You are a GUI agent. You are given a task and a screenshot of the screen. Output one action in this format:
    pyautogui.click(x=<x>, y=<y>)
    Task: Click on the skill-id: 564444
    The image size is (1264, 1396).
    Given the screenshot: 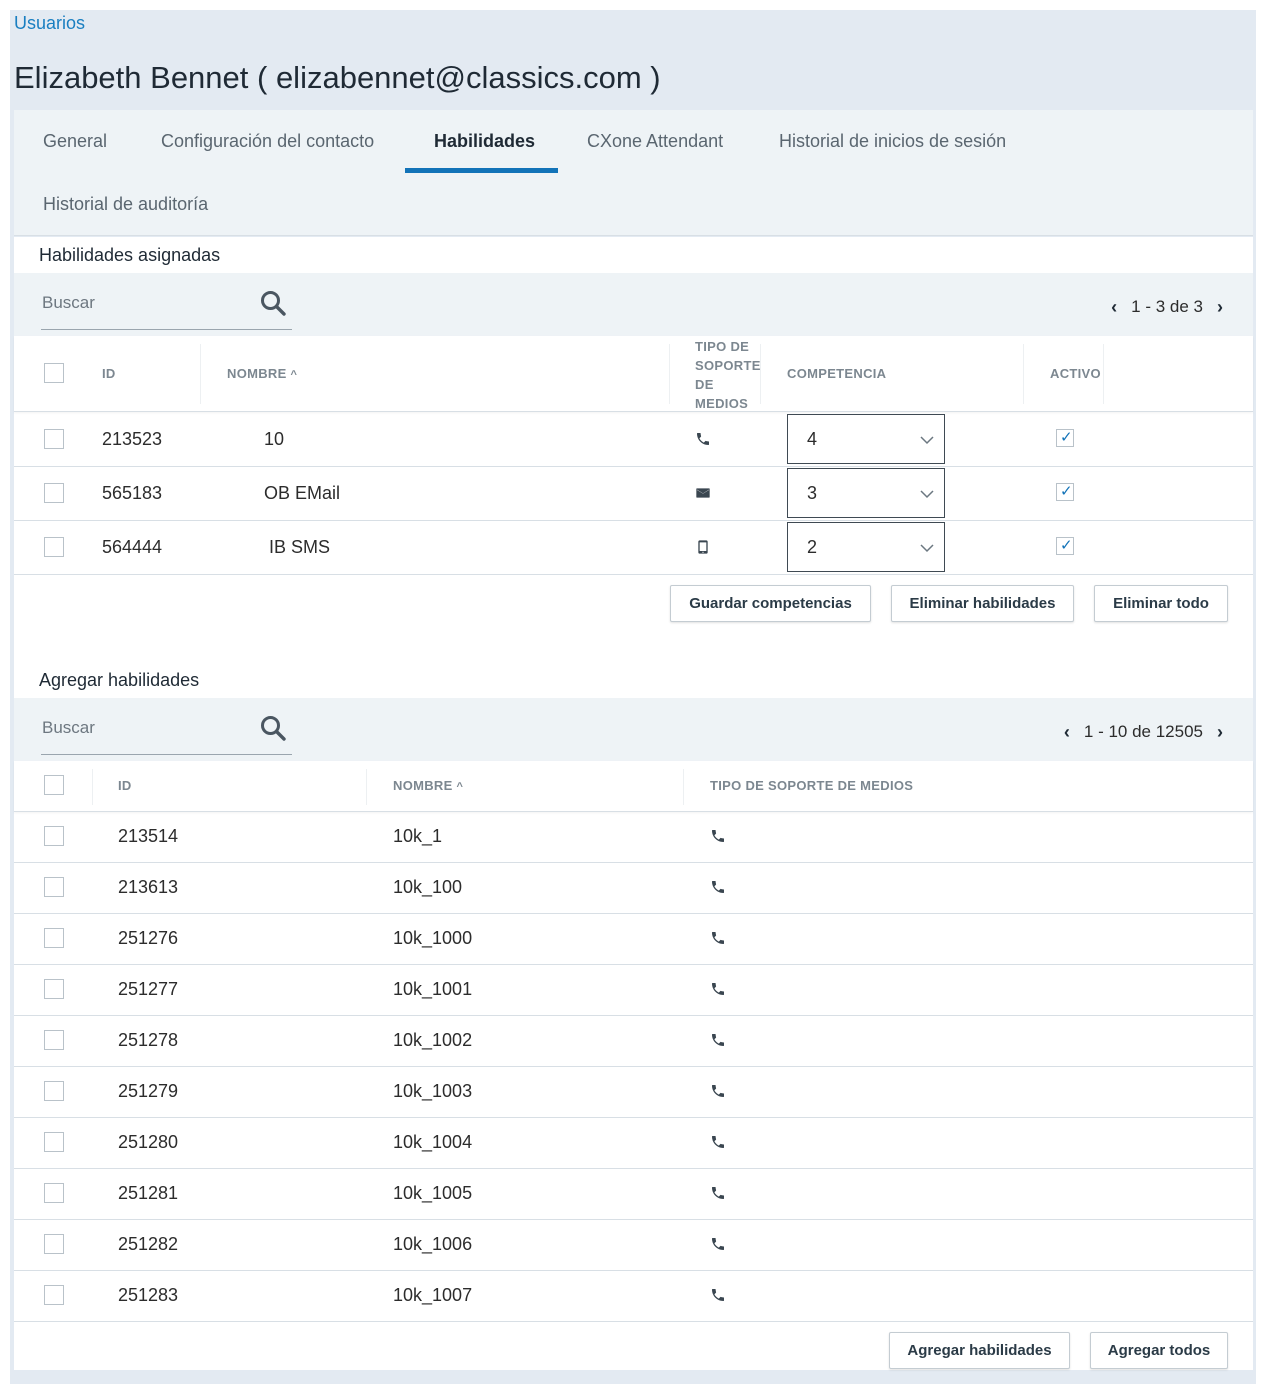 What is the action you would take?
    pyautogui.click(x=132, y=547)
    